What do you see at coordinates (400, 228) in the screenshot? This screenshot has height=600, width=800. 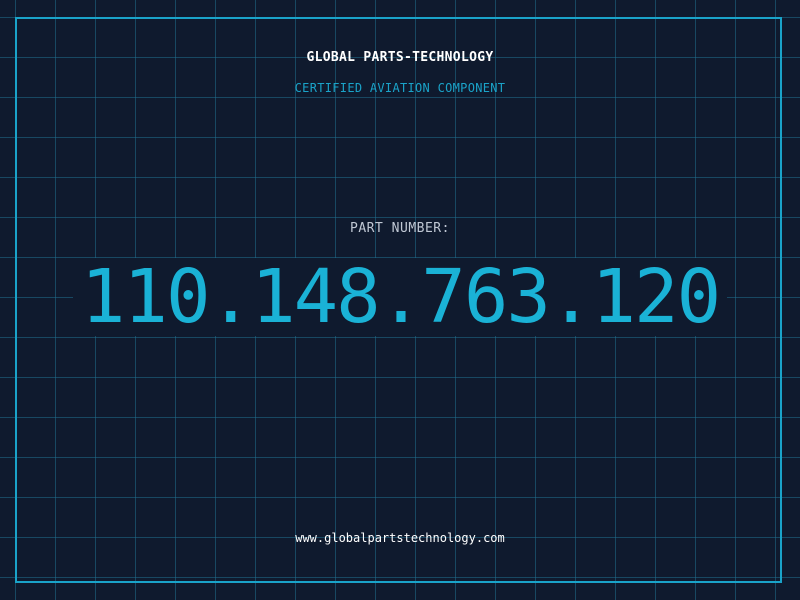 I see `part-number-label: PART NUMBER:` at bounding box center [400, 228].